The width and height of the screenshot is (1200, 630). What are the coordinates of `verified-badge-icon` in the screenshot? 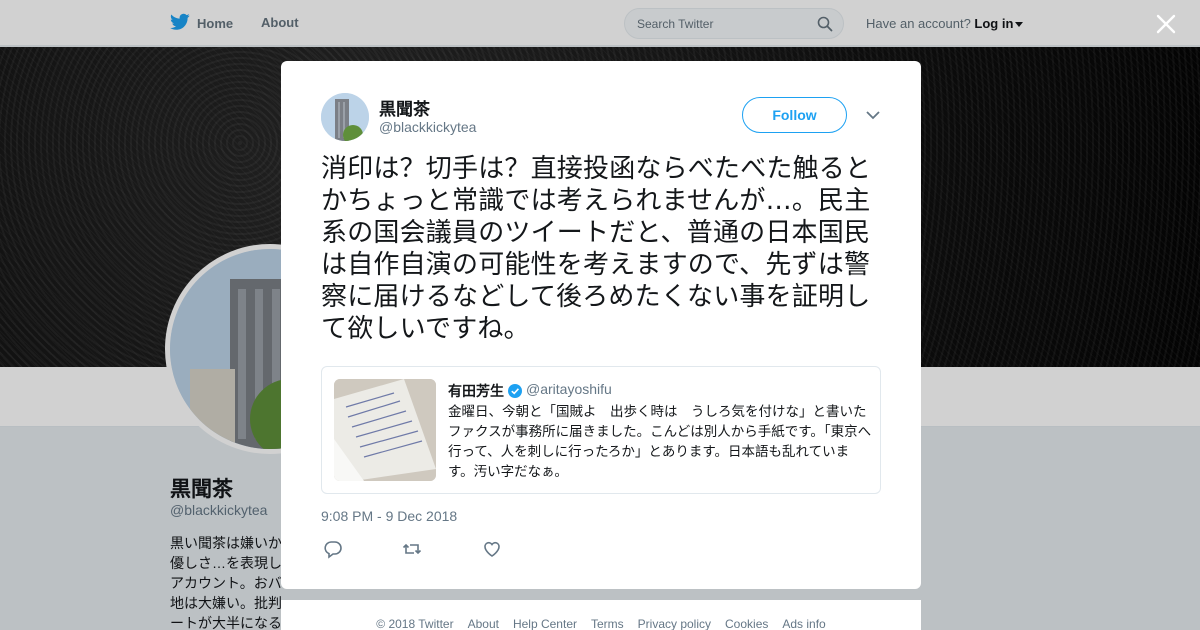 It's located at (515, 391).